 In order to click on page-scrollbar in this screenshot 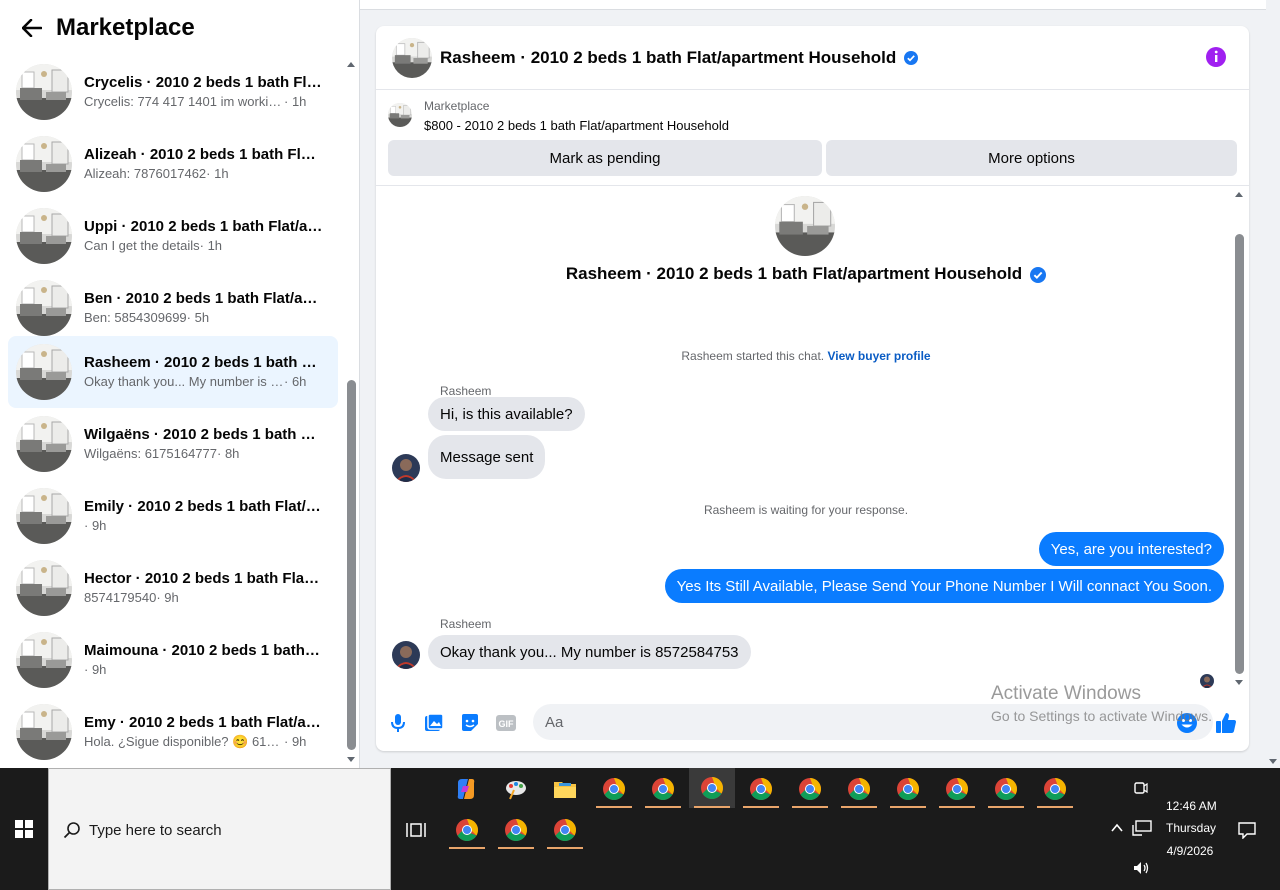, I will do `click(1273, 384)`.